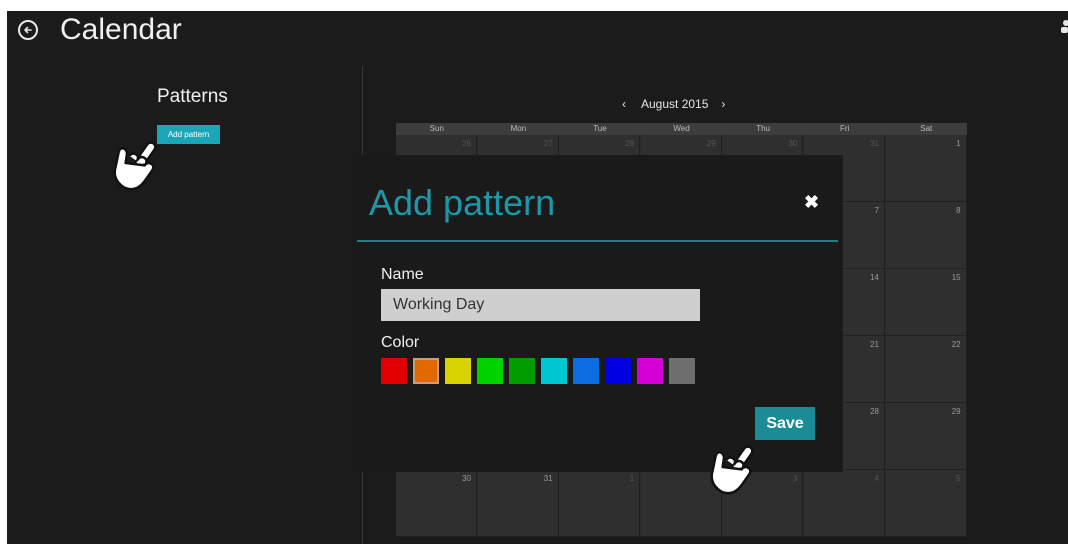 Image resolution: width=1068 pixels, height=544 pixels. Describe the element at coordinates (876, 210) in the screenshot. I see `day-number: 7` at that location.